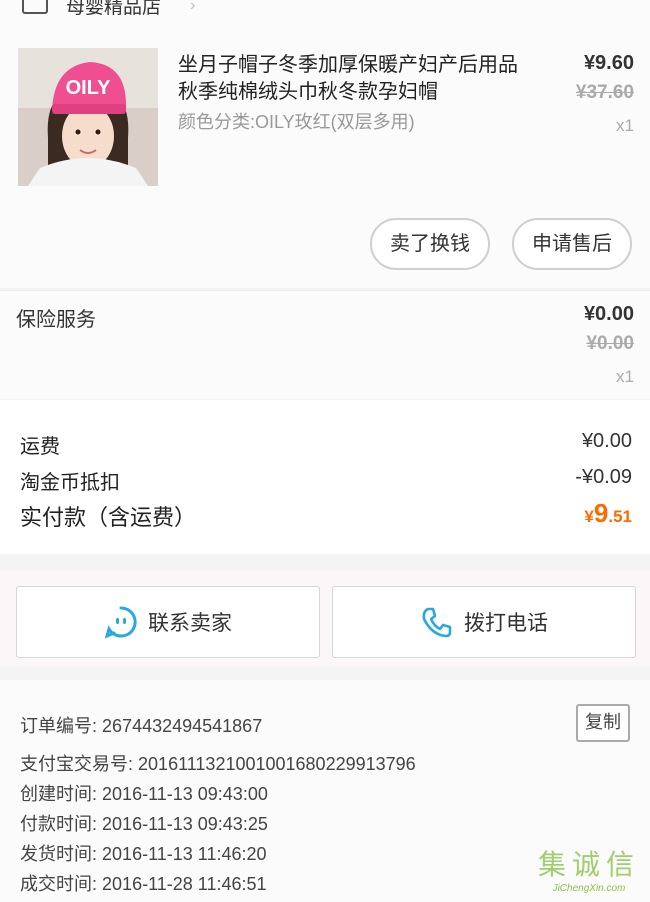 This screenshot has width=650, height=902. Describe the element at coordinates (59, 794) in the screenshot. I see `created-label: 创建时间:` at that location.